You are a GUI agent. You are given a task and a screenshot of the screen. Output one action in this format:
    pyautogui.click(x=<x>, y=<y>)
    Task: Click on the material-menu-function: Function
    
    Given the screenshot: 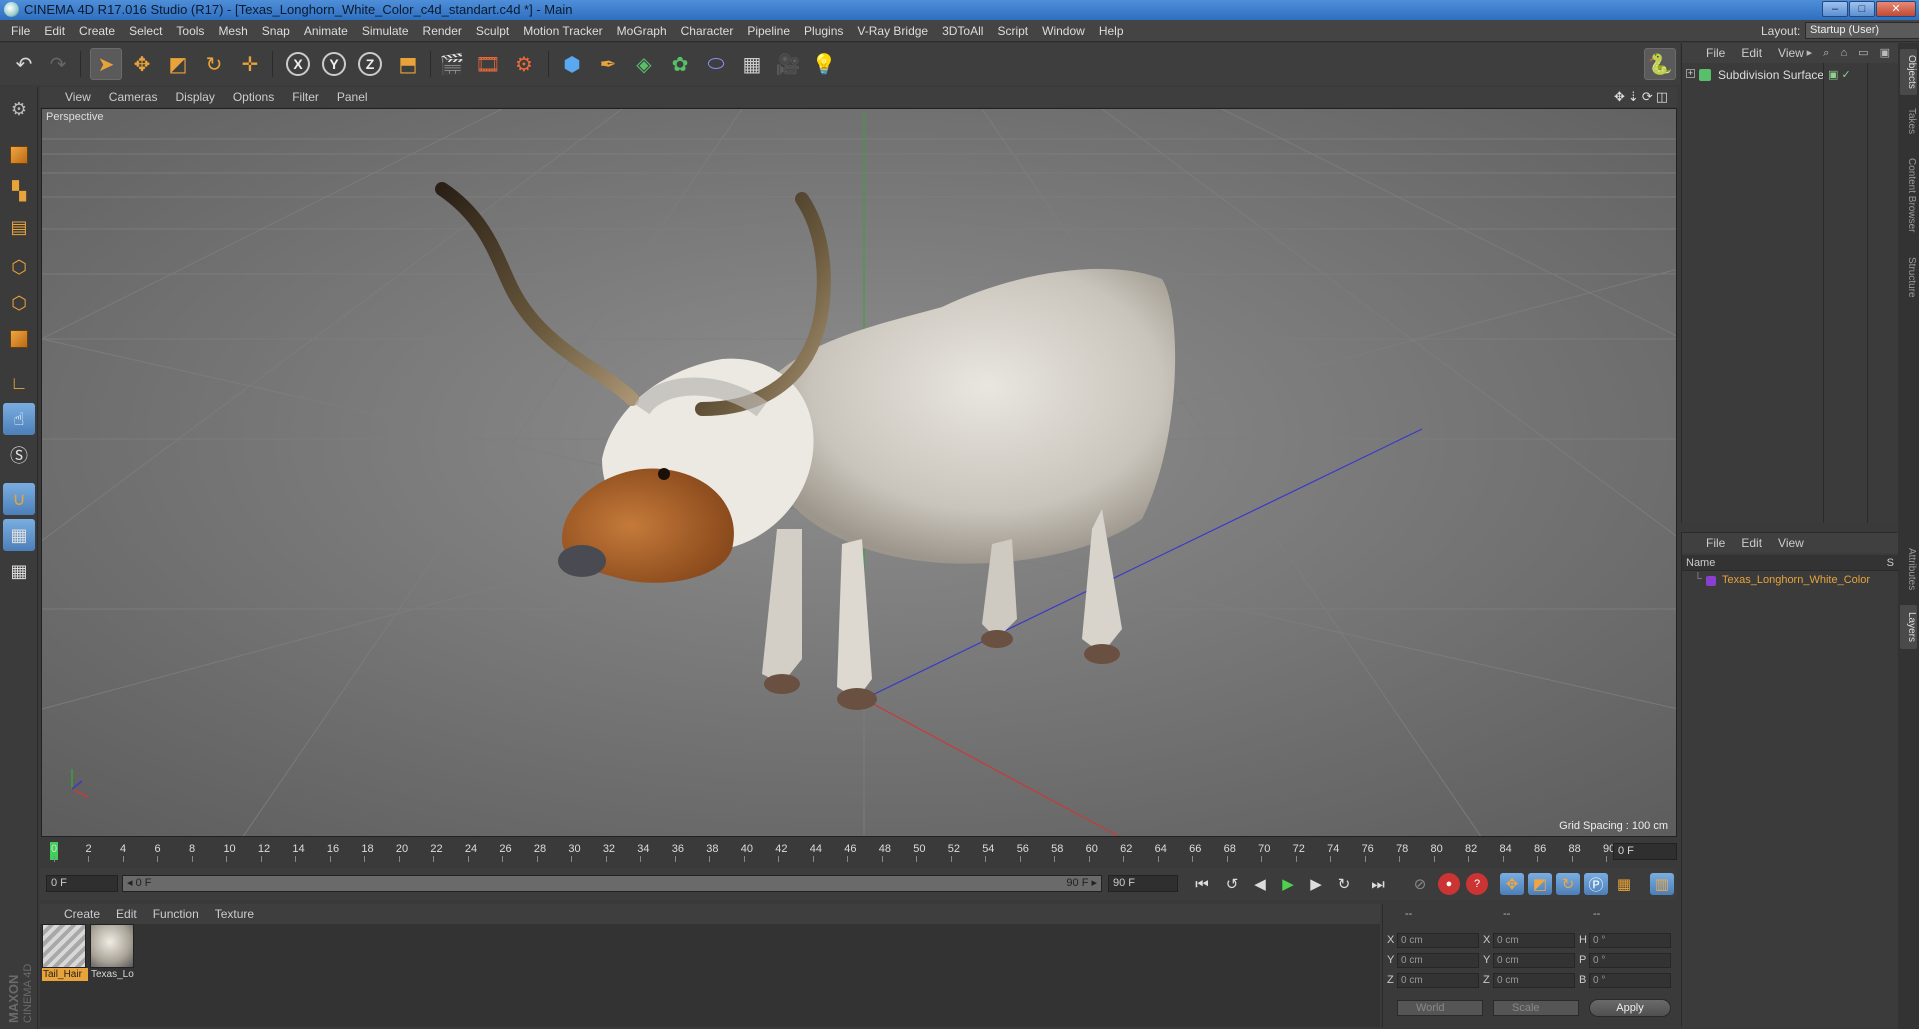 What is the action you would take?
    pyautogui.click(x=176, y=914)
    